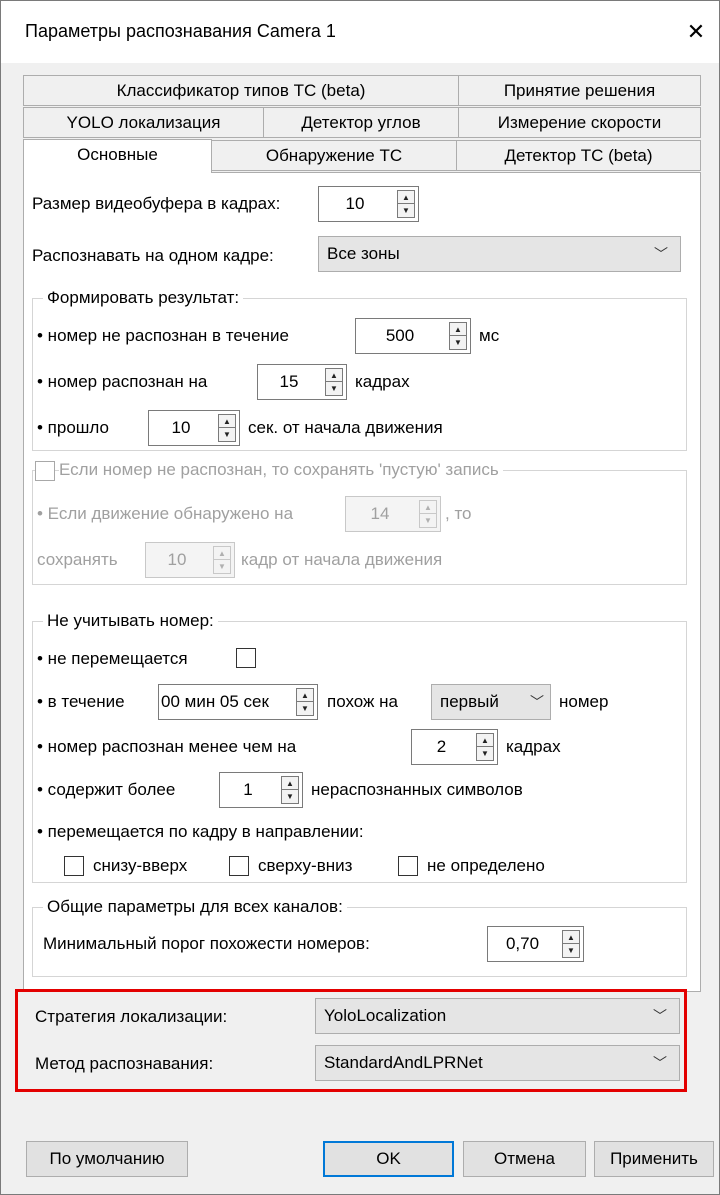 Image resolution: width=720 pixels, height=1195 pixels. What do you see at coordinates (302, 382) in the screenshot?
I see `recognized-on-spinbox: 15 ▲ ▼` at bounding box center [302, 382].